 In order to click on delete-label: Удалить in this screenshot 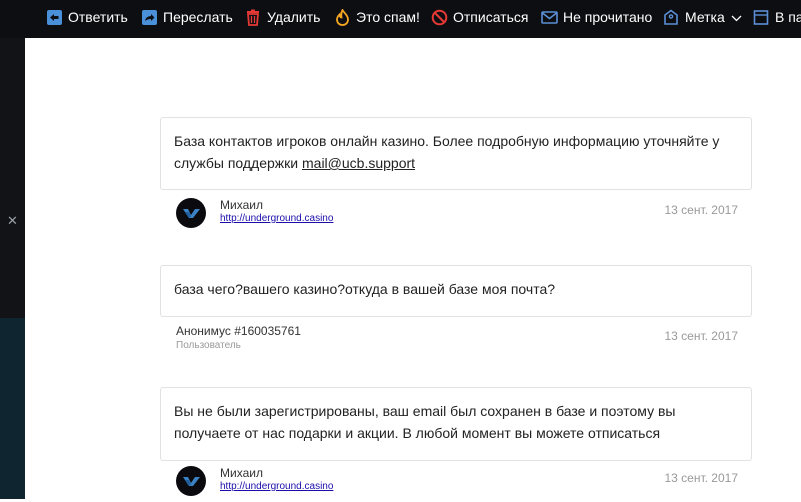, I will do `click(294, 17)`.